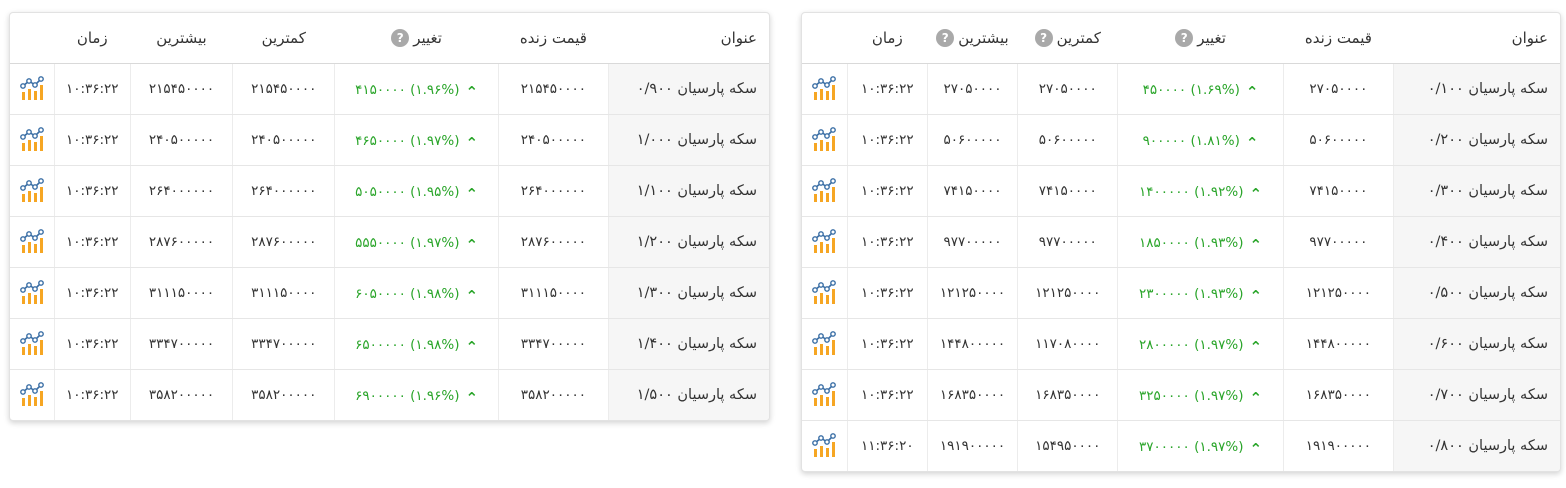  What do you see at coordinates (1476, 140) in the screenshot?
I see `coin-title: سکه پارسیان ۰/۲۰۰` at bounding box center [1476, 140].